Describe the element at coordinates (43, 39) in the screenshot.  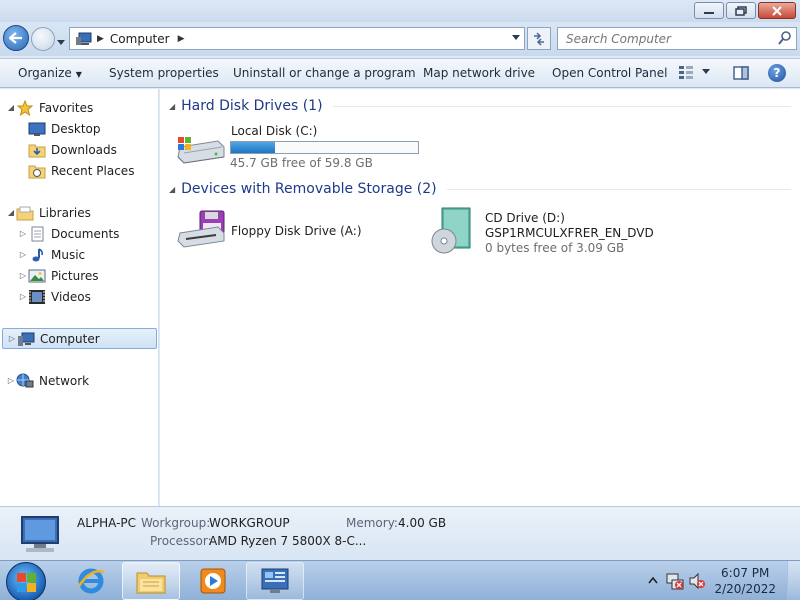
I see `forward-button` at that location.